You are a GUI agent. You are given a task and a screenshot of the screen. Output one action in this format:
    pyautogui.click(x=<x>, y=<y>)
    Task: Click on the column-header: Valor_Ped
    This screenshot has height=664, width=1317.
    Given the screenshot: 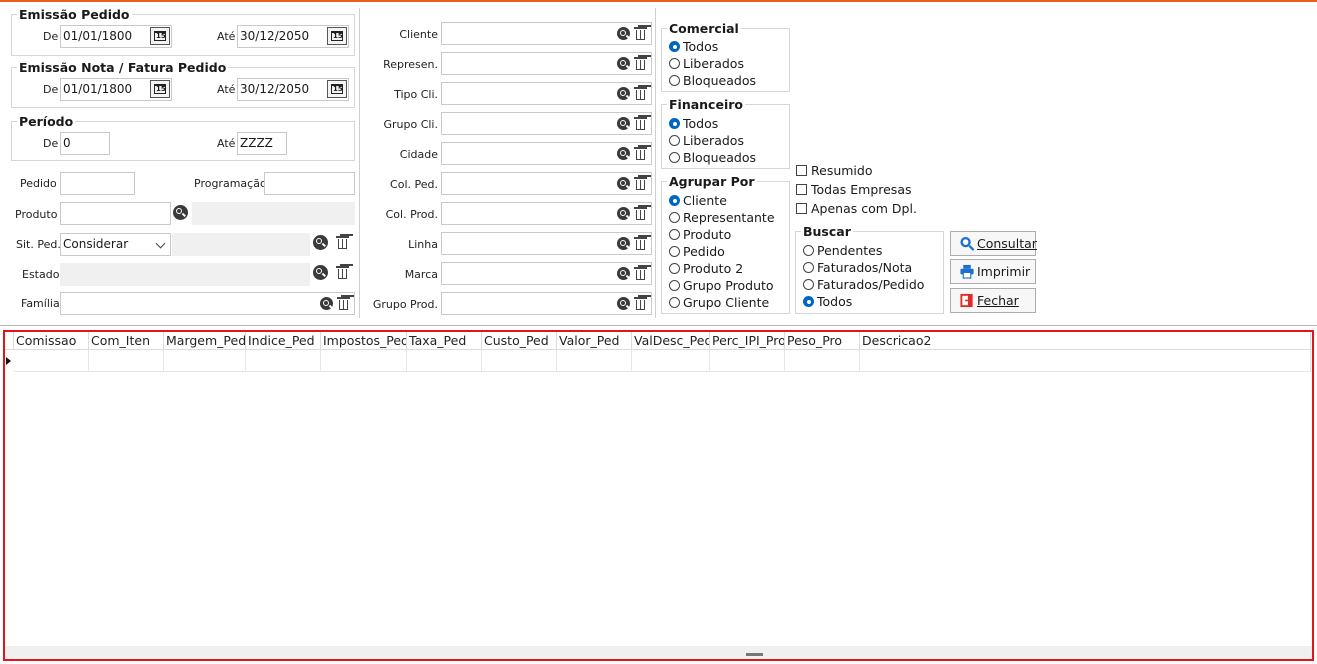 What is the action you would take?
    pyautogui.click(x=594, y=341)
    